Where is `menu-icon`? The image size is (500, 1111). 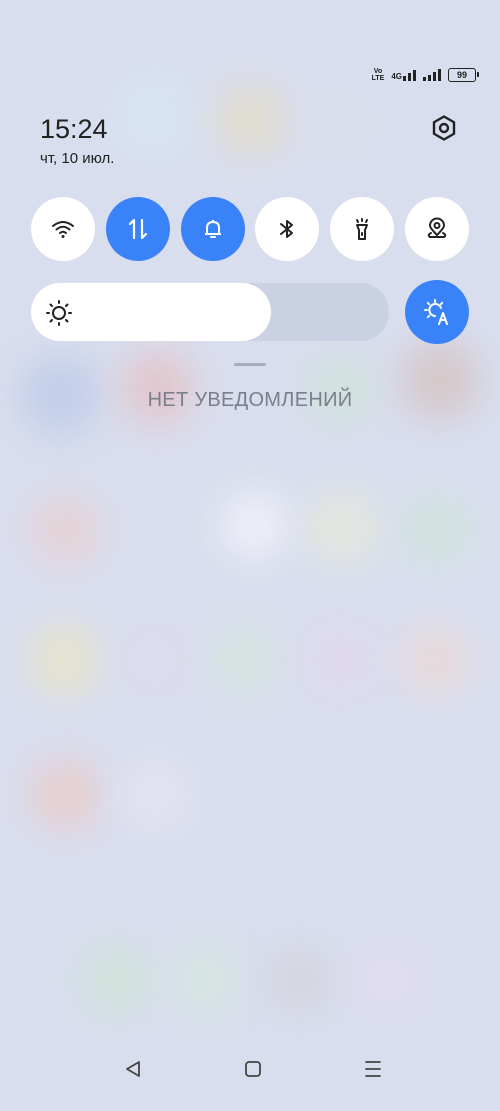 menu-icon is located at coordinates (373, 1069).